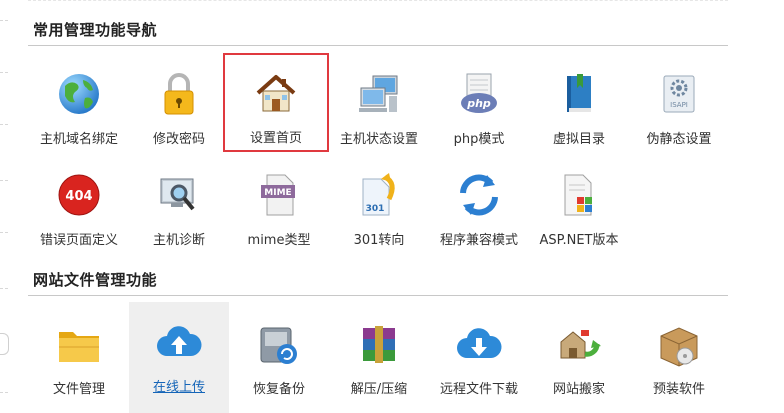 This screenshot has width=784, height=413. I want to click on tile-label: 虚拟目录, so click(578, 139).